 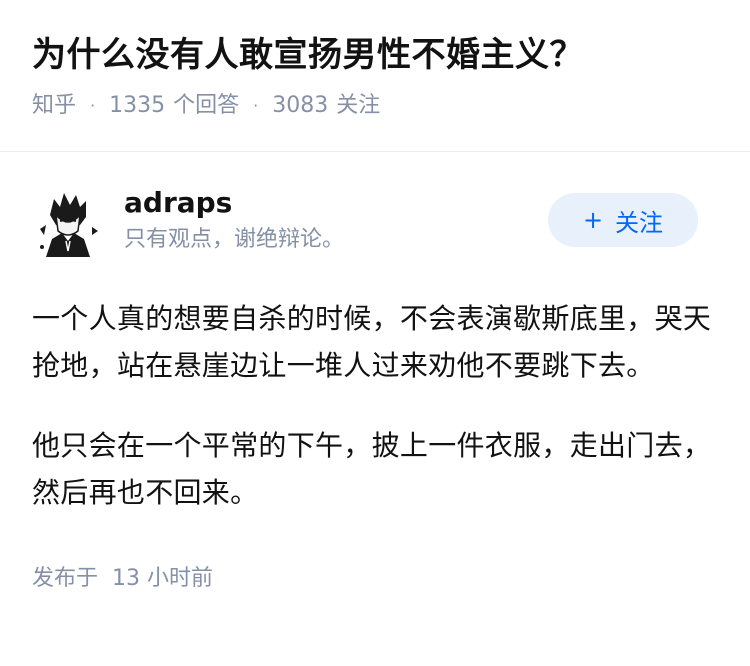 What do you see at coordinates (372, 469) in the screenshot?
I see `answer-paragraph: 他只会在一个平常的下午，披上一件衣服，走出门去，然后再也不回来。` at bounding box center [372, 469].